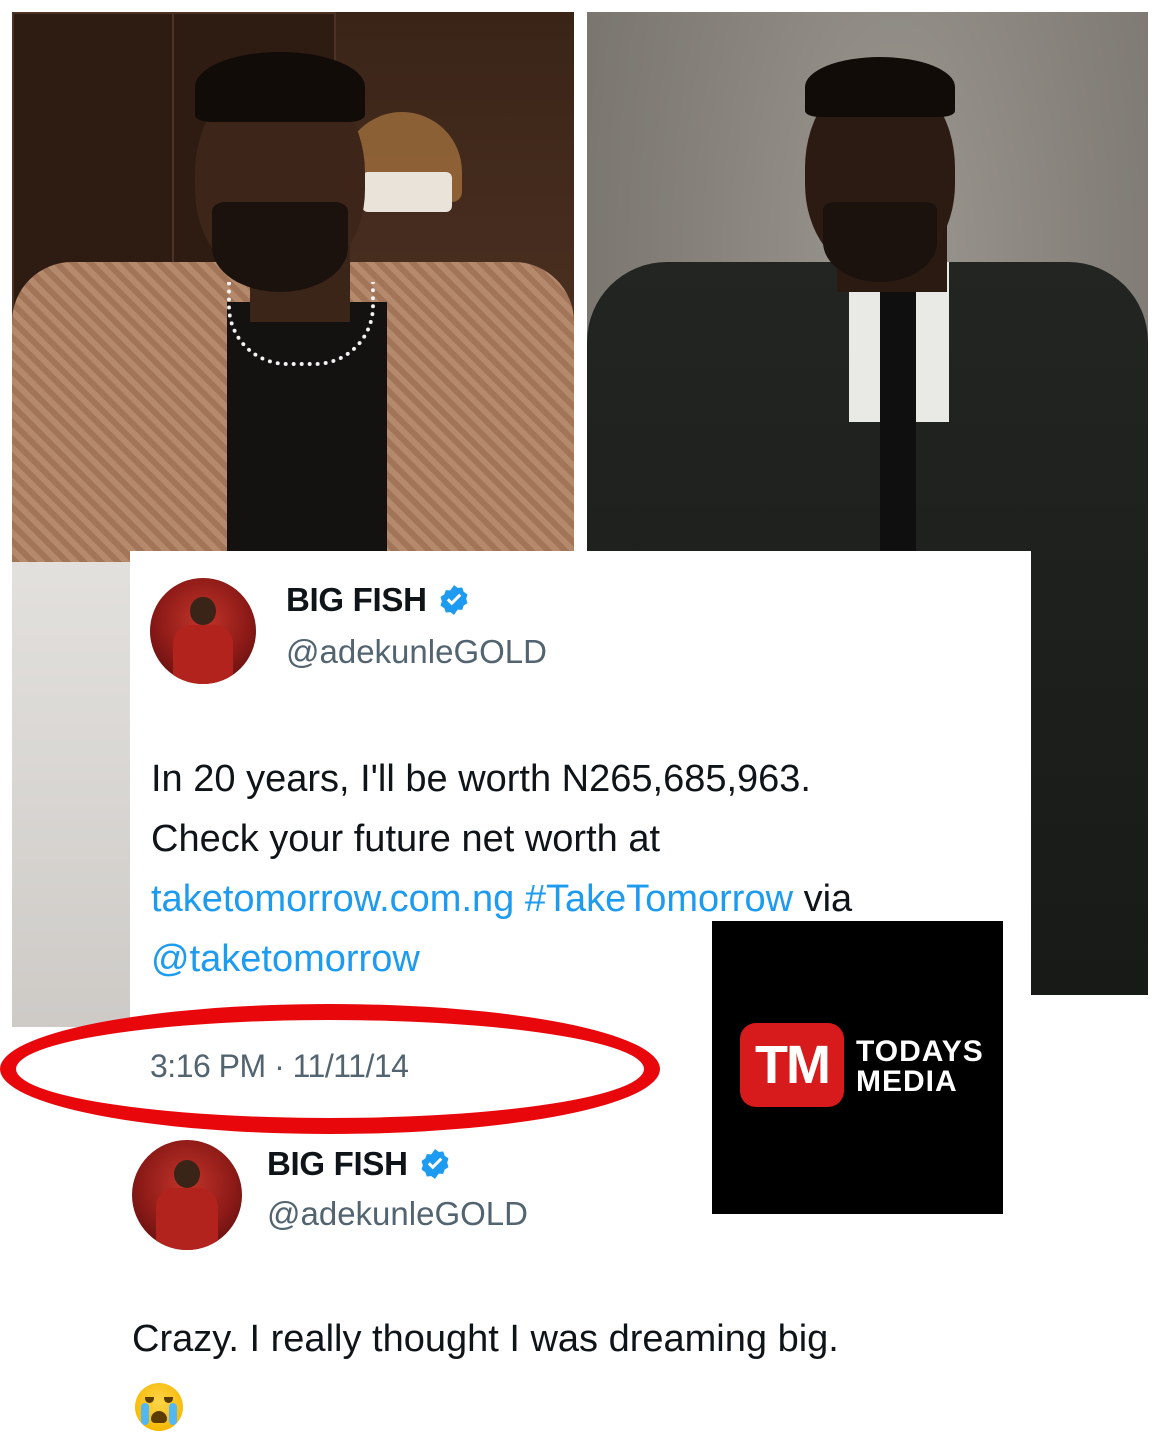 The height and width of the screenshot is (1452, 1160). I want to click on tweet-text-line: In 20 years, I'll be worth N265,685,963., so click(481, 779).